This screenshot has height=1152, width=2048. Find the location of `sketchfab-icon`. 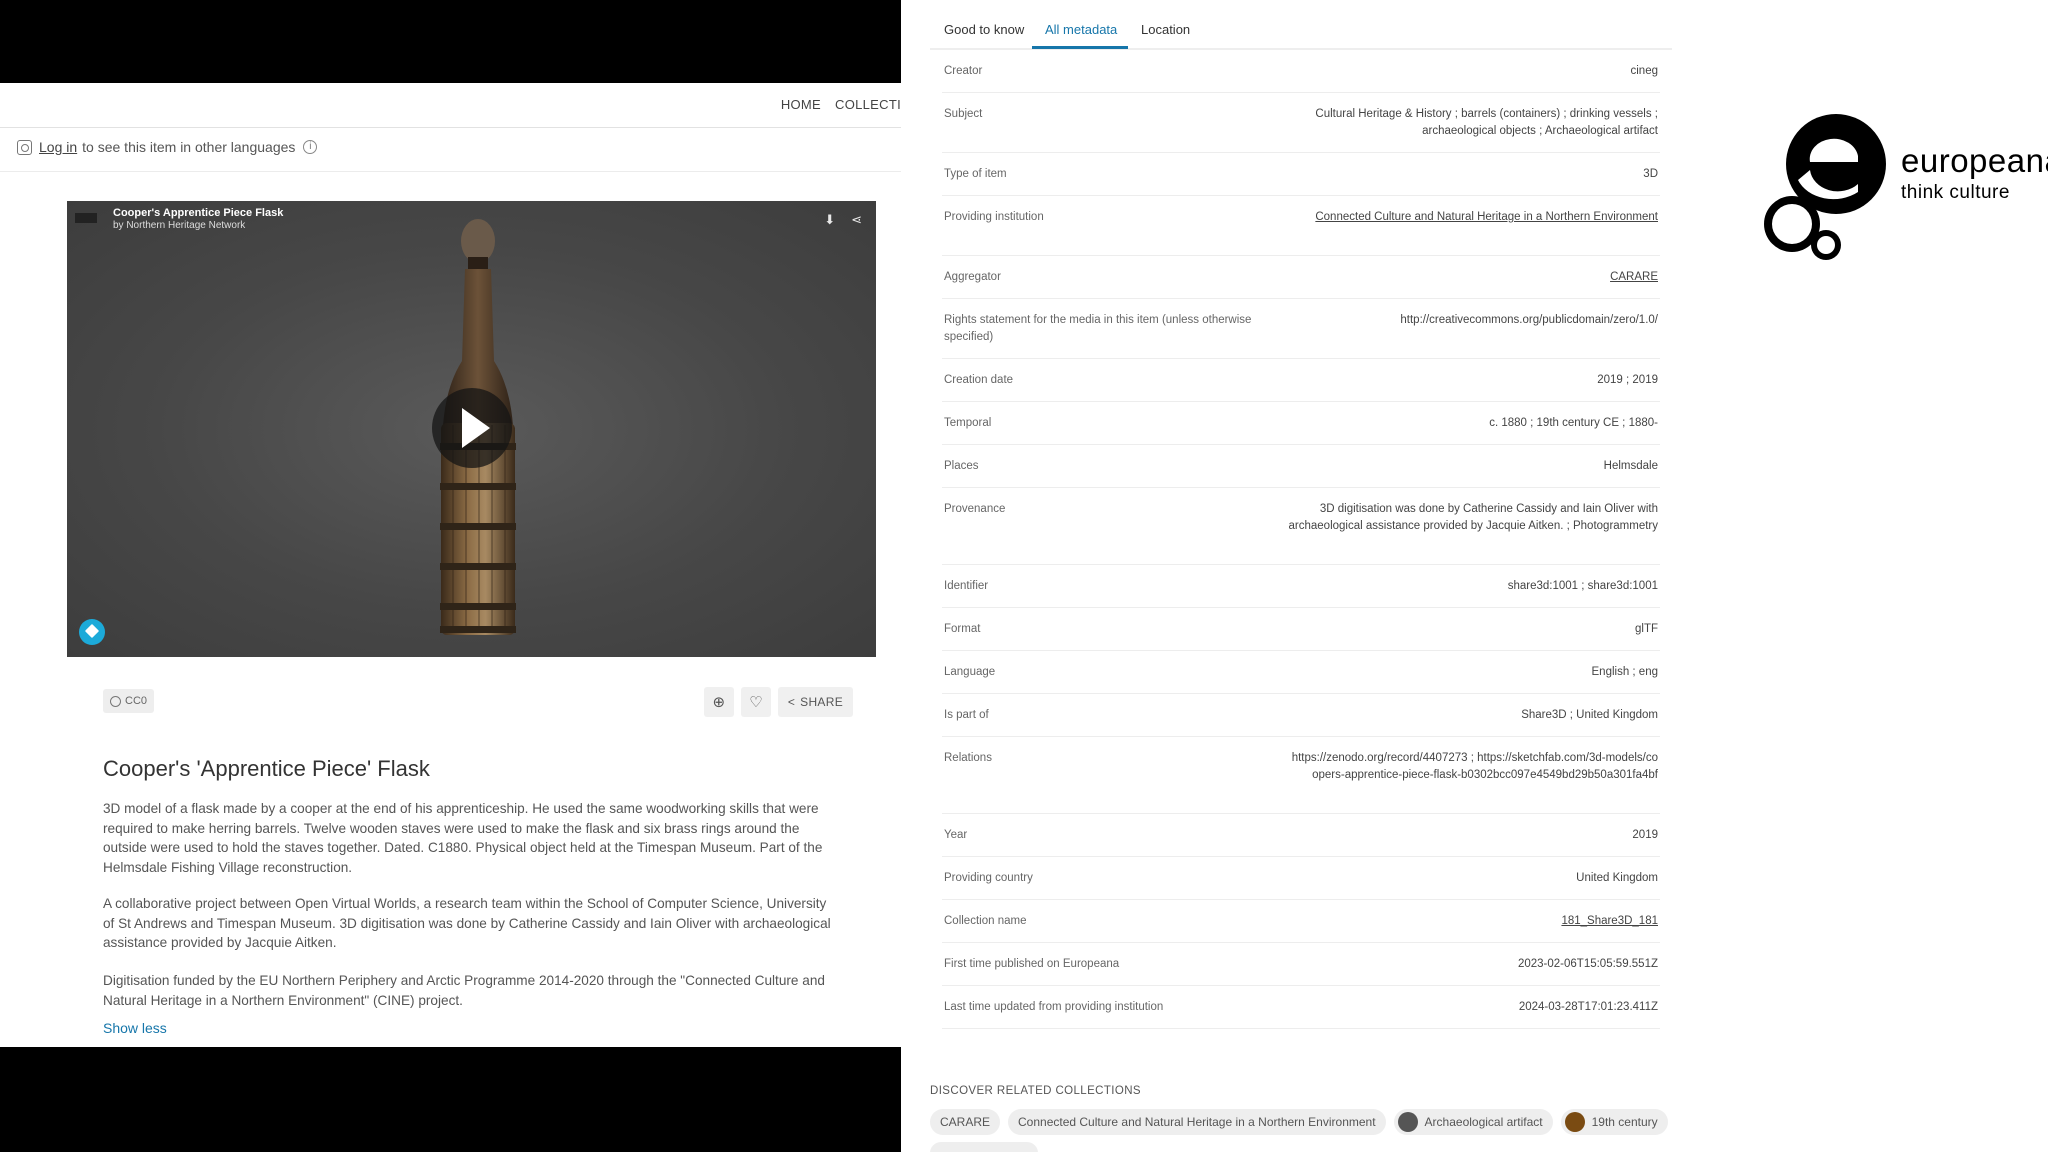

sketchfab-icon is located at coordinates (92, 632).